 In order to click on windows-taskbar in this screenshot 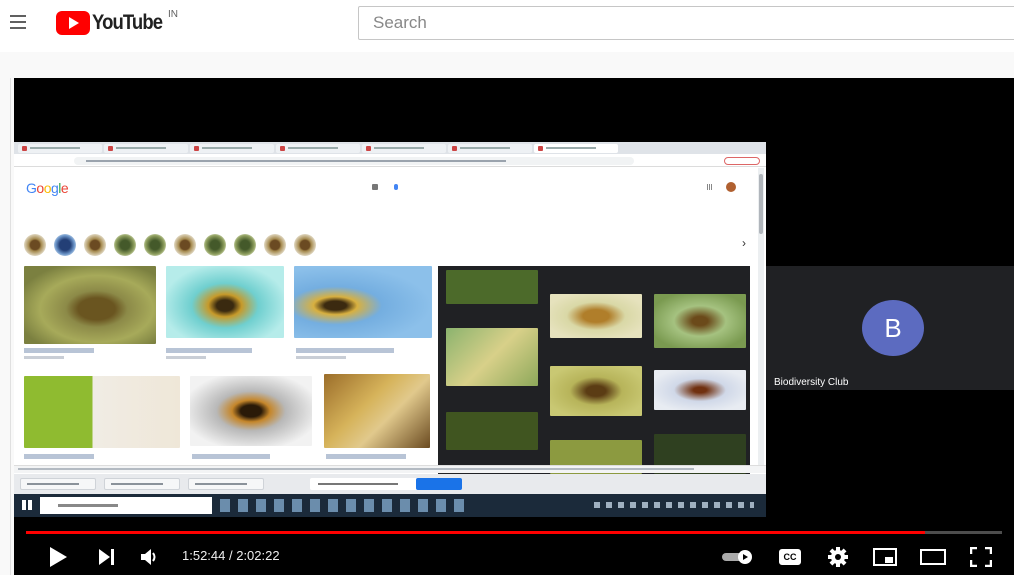, I will do `click(390, 505)`.